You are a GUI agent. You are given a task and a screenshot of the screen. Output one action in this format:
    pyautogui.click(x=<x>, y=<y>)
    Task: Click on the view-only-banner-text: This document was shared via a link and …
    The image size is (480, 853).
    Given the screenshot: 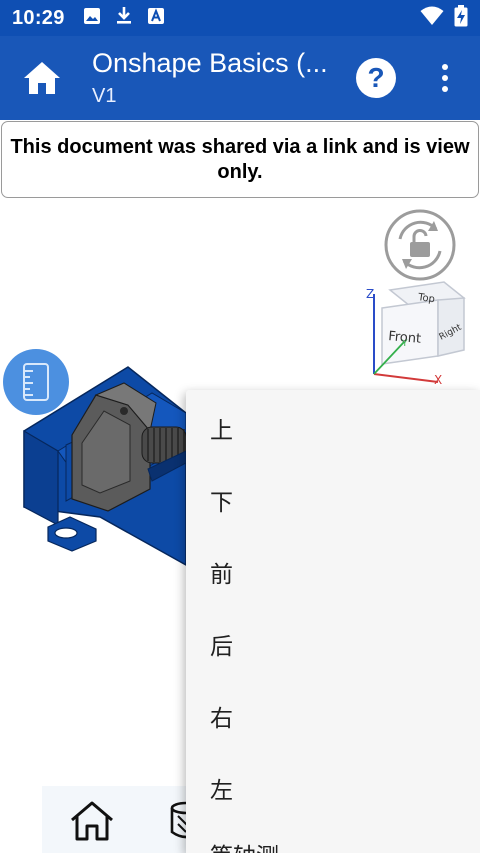 What is the action you would take?
    pyautogui.click(x=240, y=159)
    